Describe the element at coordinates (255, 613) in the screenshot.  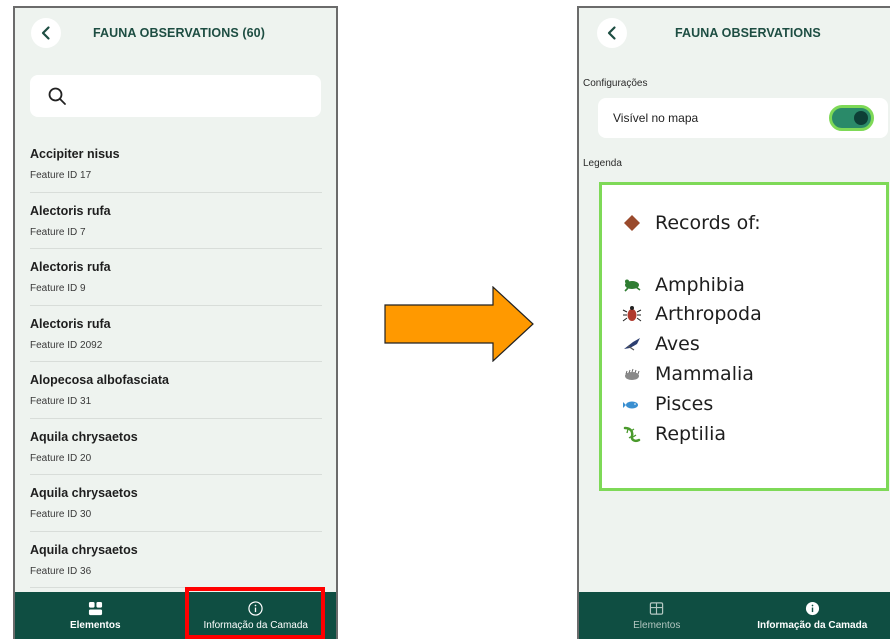
I see `highlight-annotation` at that location.